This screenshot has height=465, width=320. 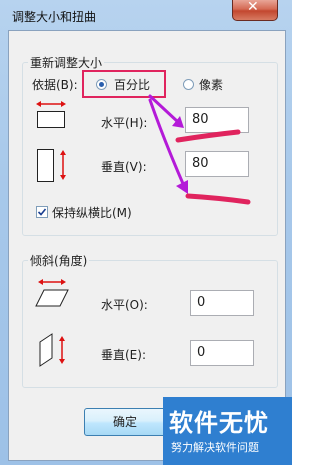 I want to click on watermark-subtitle: 努力解决软件问题, so click(x=215, y=447).